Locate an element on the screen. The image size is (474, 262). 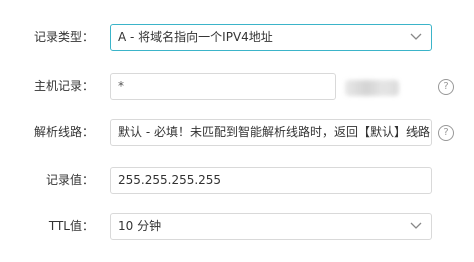
record-value-label: 记录值： is located at coordinates (69, 180).